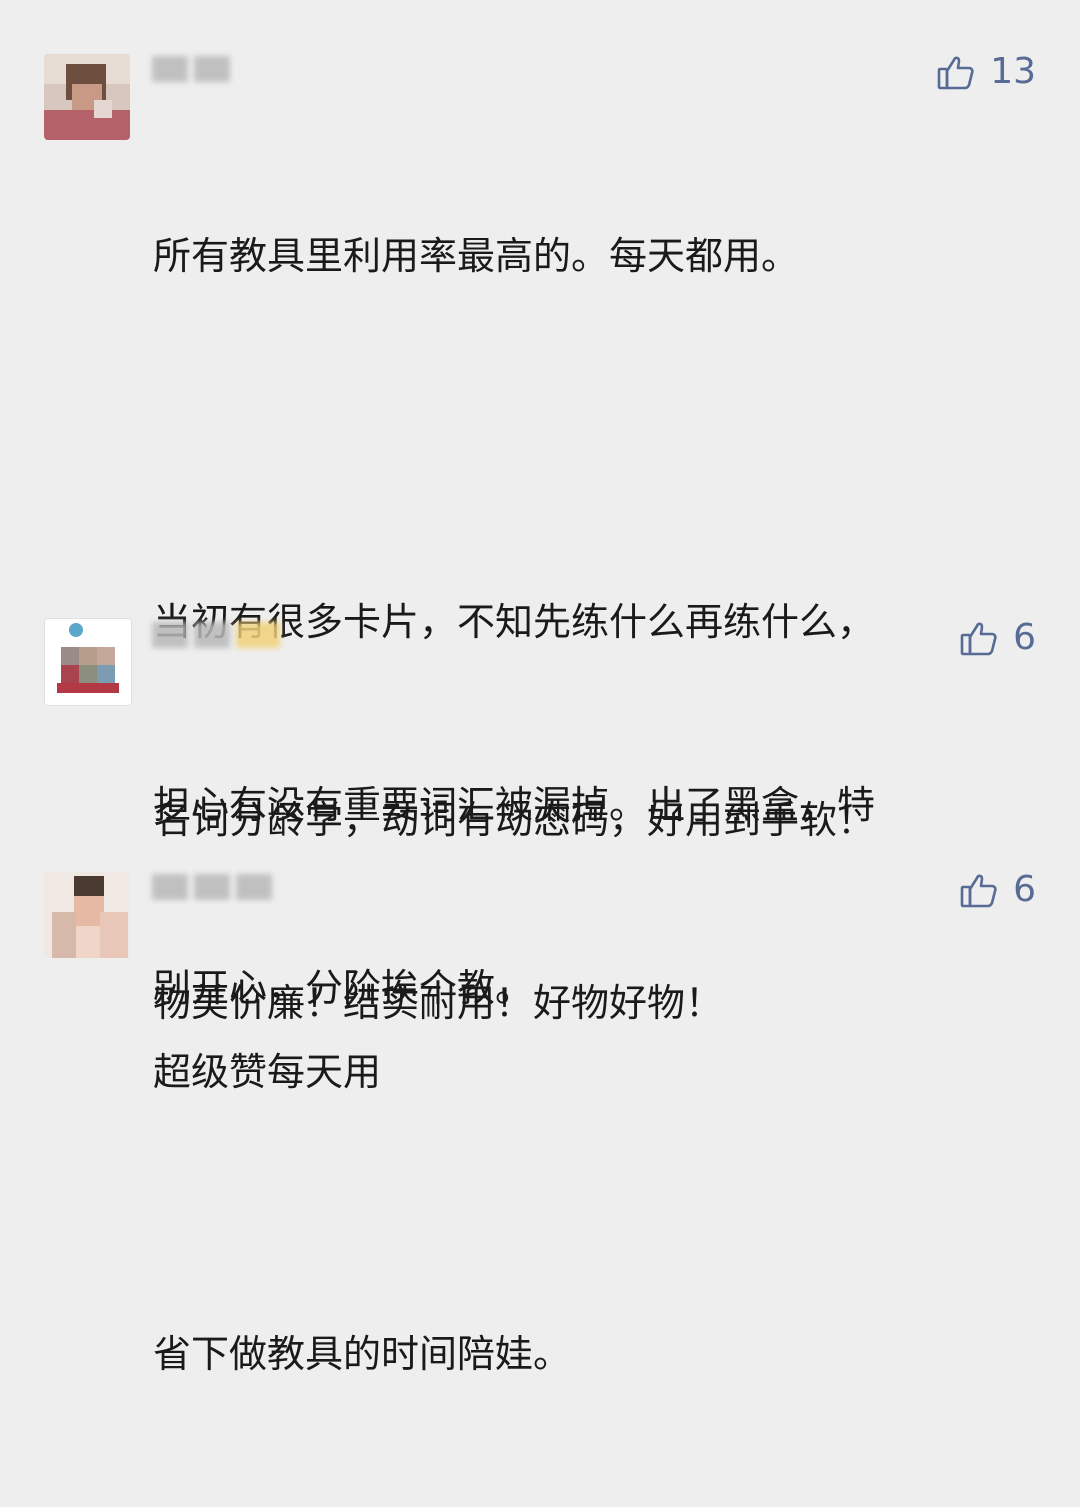  Describe the element at coordinates (362, 1354) in the screenshot. I see `comment-line: 省下做教具的时间陪娃。` at that location.